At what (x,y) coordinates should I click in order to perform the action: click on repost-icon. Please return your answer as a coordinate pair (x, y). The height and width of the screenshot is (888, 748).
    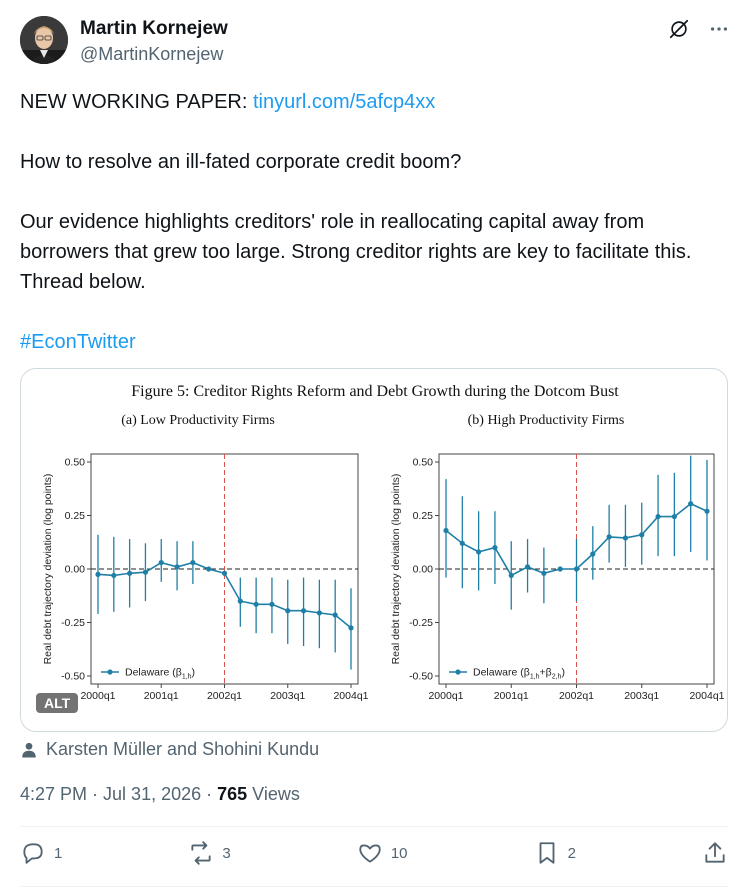
    Looking at the image, I should click on (201, 853).